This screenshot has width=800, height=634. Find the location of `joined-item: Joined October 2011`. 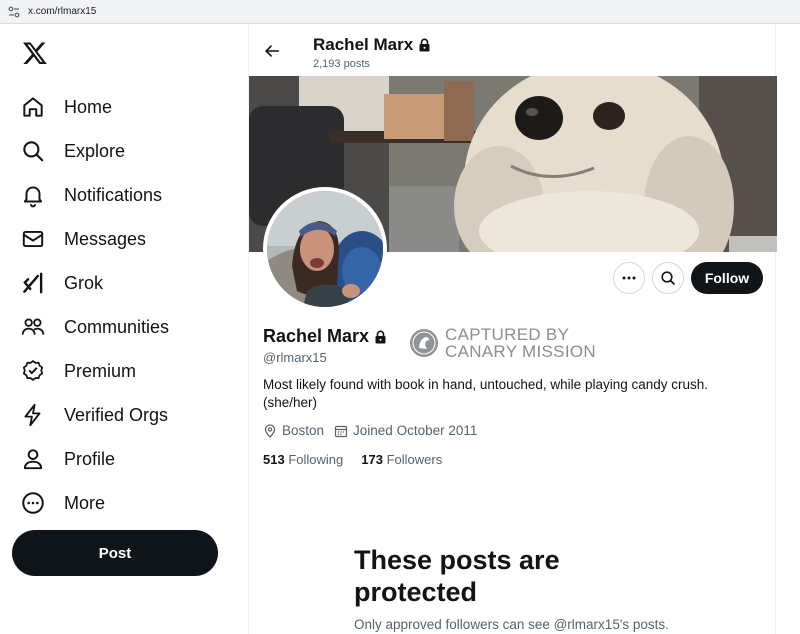

joined-item: Joined October 2011 is located at coordinates (405, 430).